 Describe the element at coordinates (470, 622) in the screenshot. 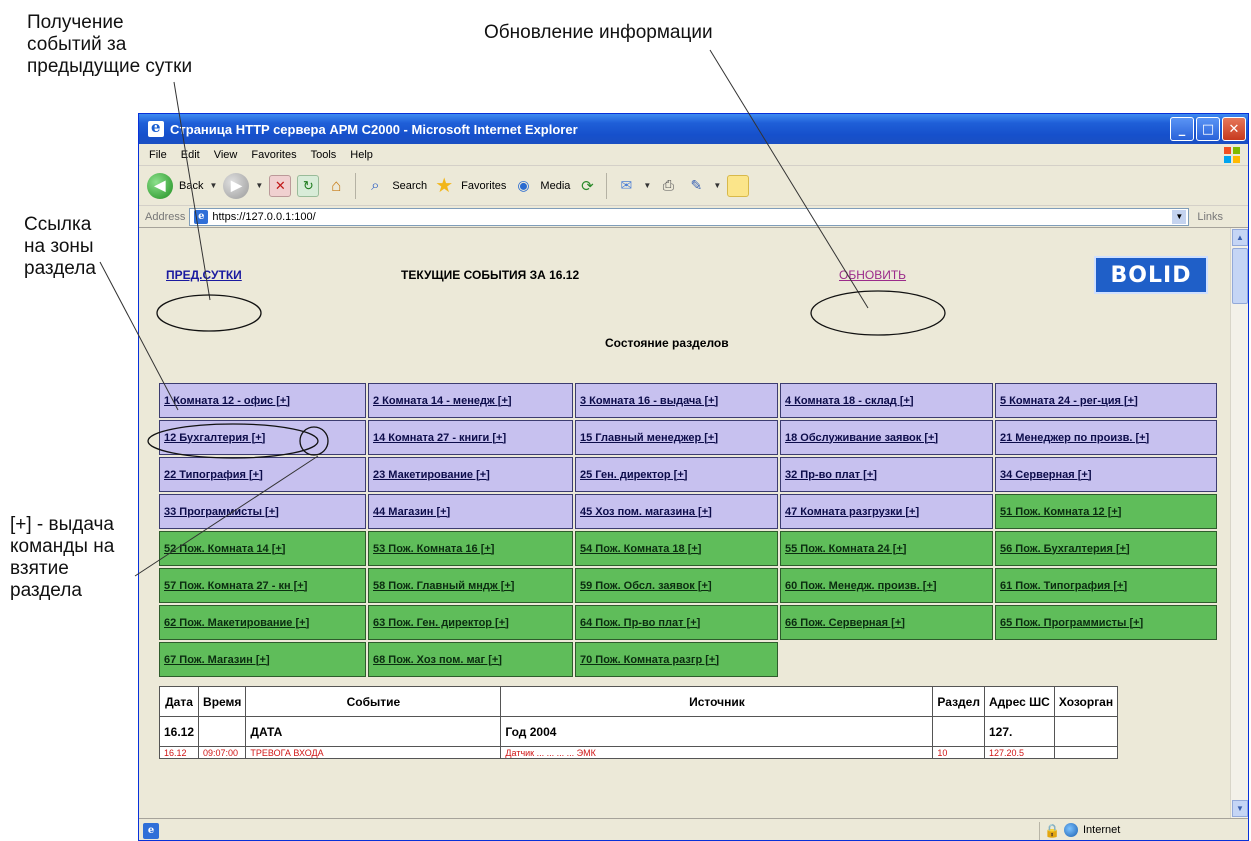

I see `fire-section-link: 63 Пож. Ген. директор [+]` at that location.